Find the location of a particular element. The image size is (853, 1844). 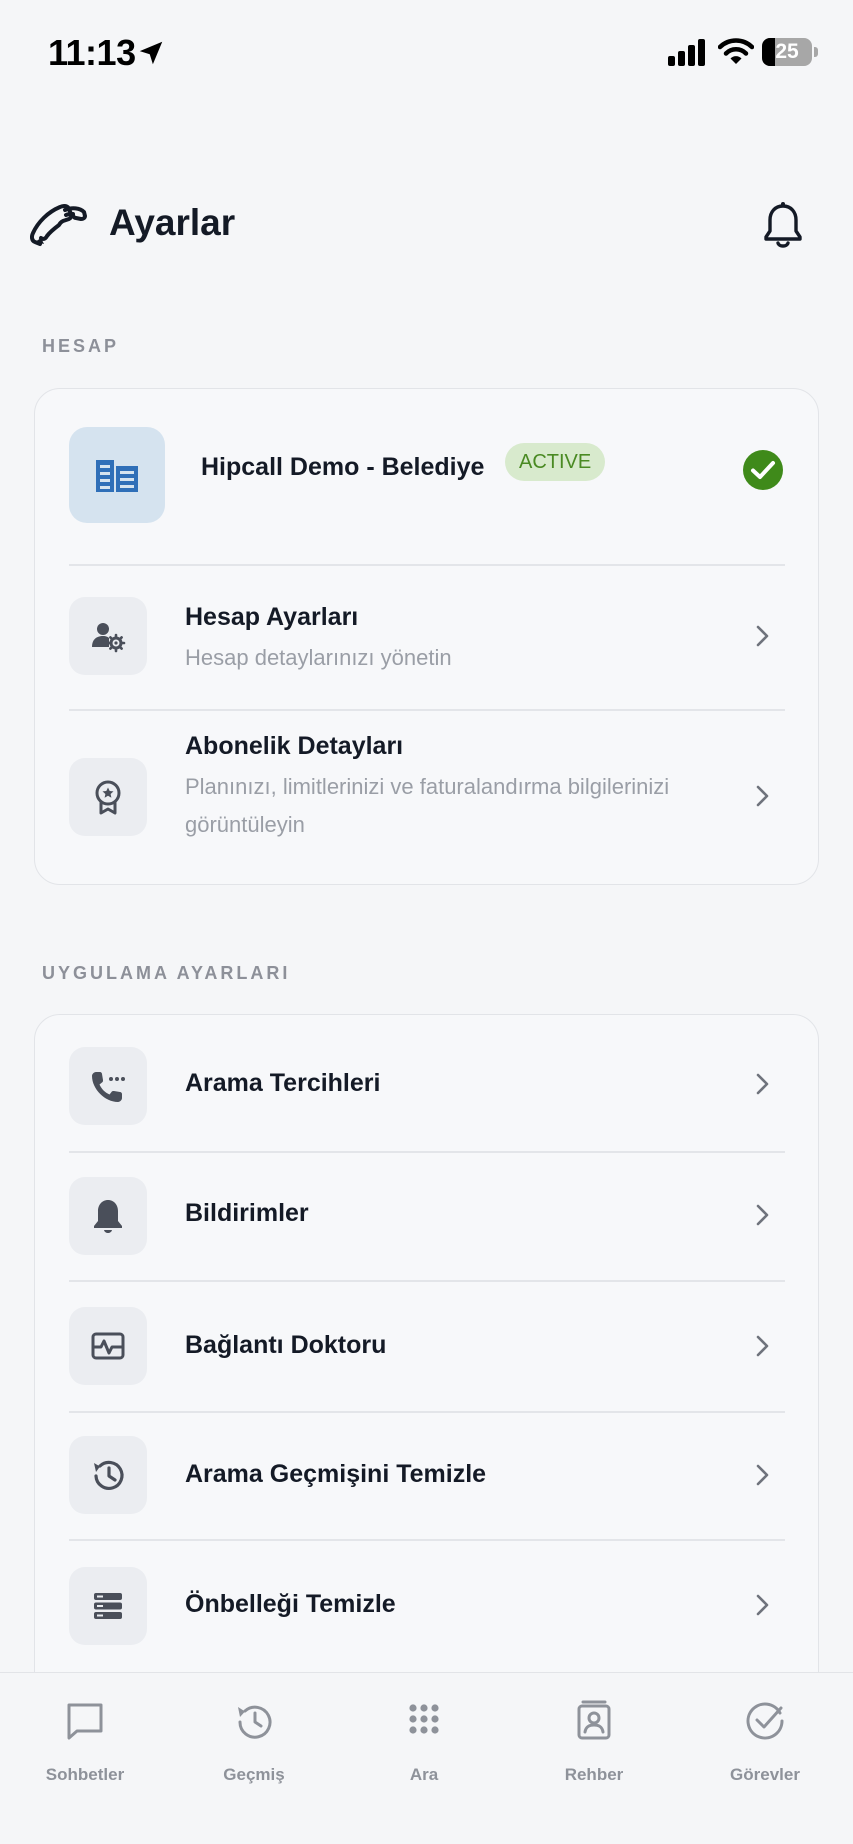

clear-call-history-row: Arama Geçmişini Temizle is located at coordinates (427, 1475).